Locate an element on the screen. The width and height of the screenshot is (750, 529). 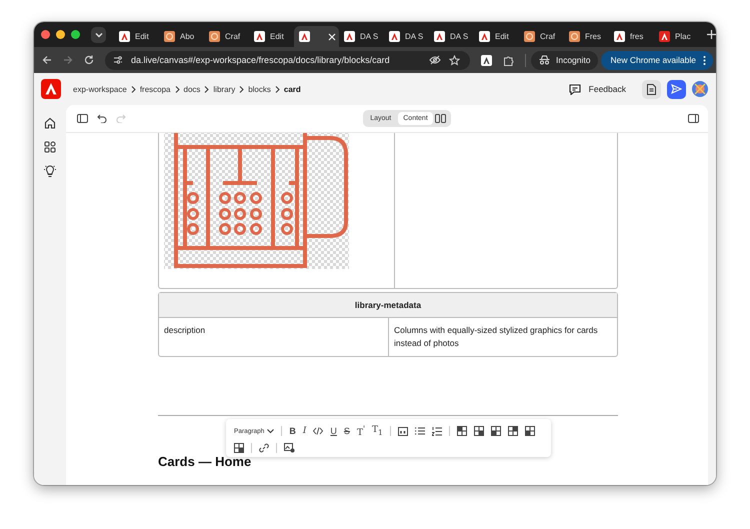
document-button is located at coordinates (651, 89).